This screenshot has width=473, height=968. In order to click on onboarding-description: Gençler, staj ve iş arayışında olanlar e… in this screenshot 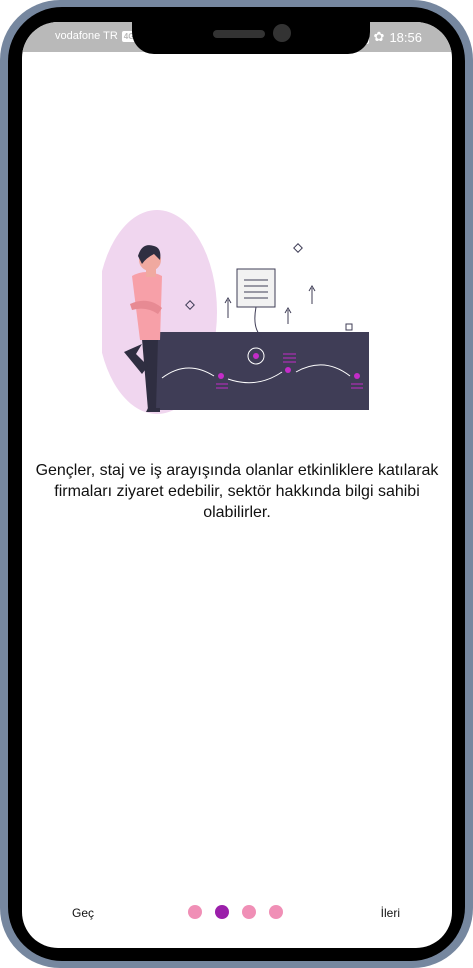, I will do `click(237, 491)`.